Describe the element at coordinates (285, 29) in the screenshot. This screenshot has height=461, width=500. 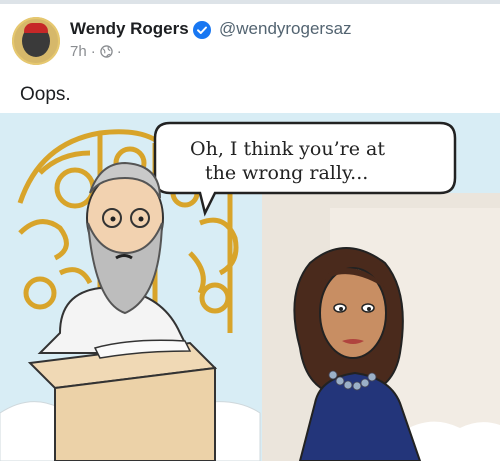
I see `author-handle: @wendyrogersaz` at that location.